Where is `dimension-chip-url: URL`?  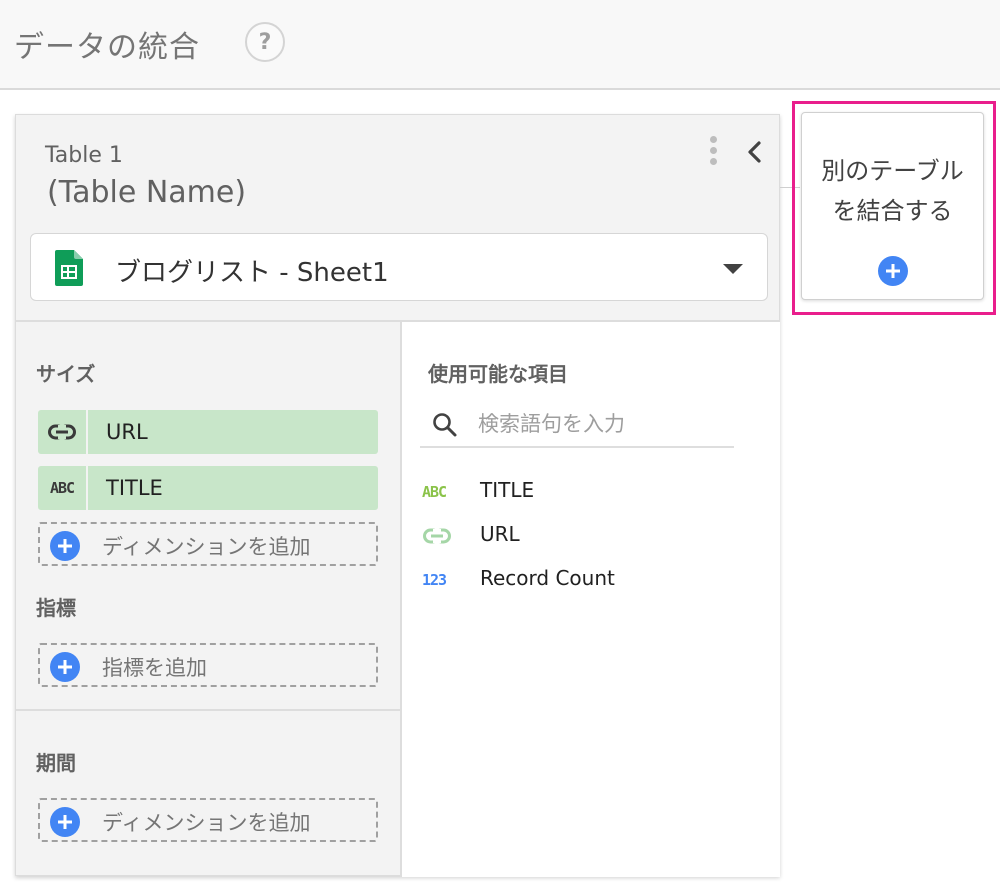
dimension-chip-url: URL is located at coordinates (208, 432).